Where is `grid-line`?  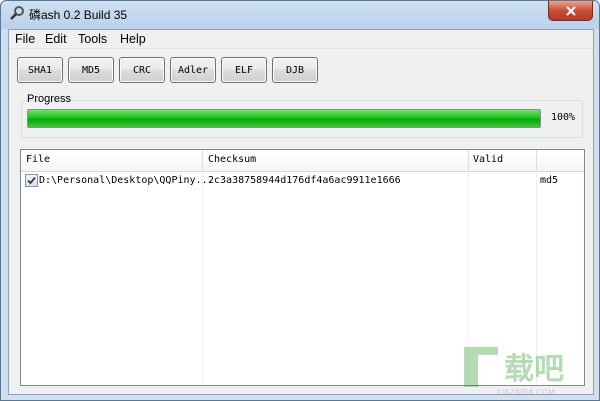
grid-line is located at coordinates (202, 278).